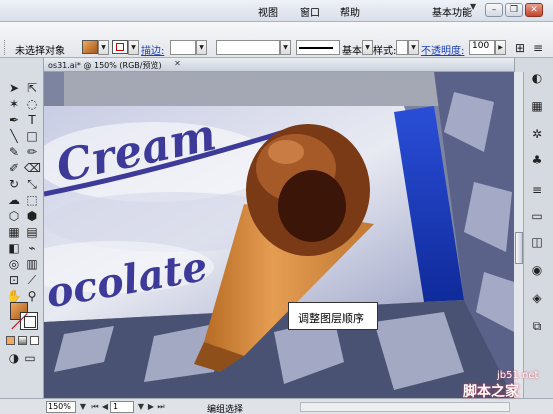  What do you see at coordinates (10, 340) in the screenshot?
I see `color-mode-icon` at bounding box center [10, 340].